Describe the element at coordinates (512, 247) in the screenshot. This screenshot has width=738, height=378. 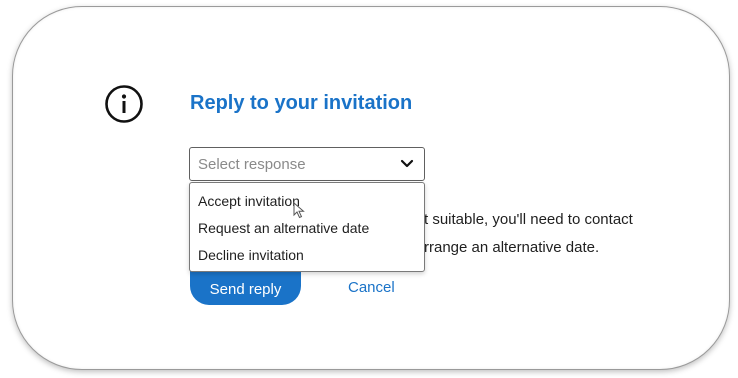
I see `body-text-line-2: rrange an alternative date.` at that location.